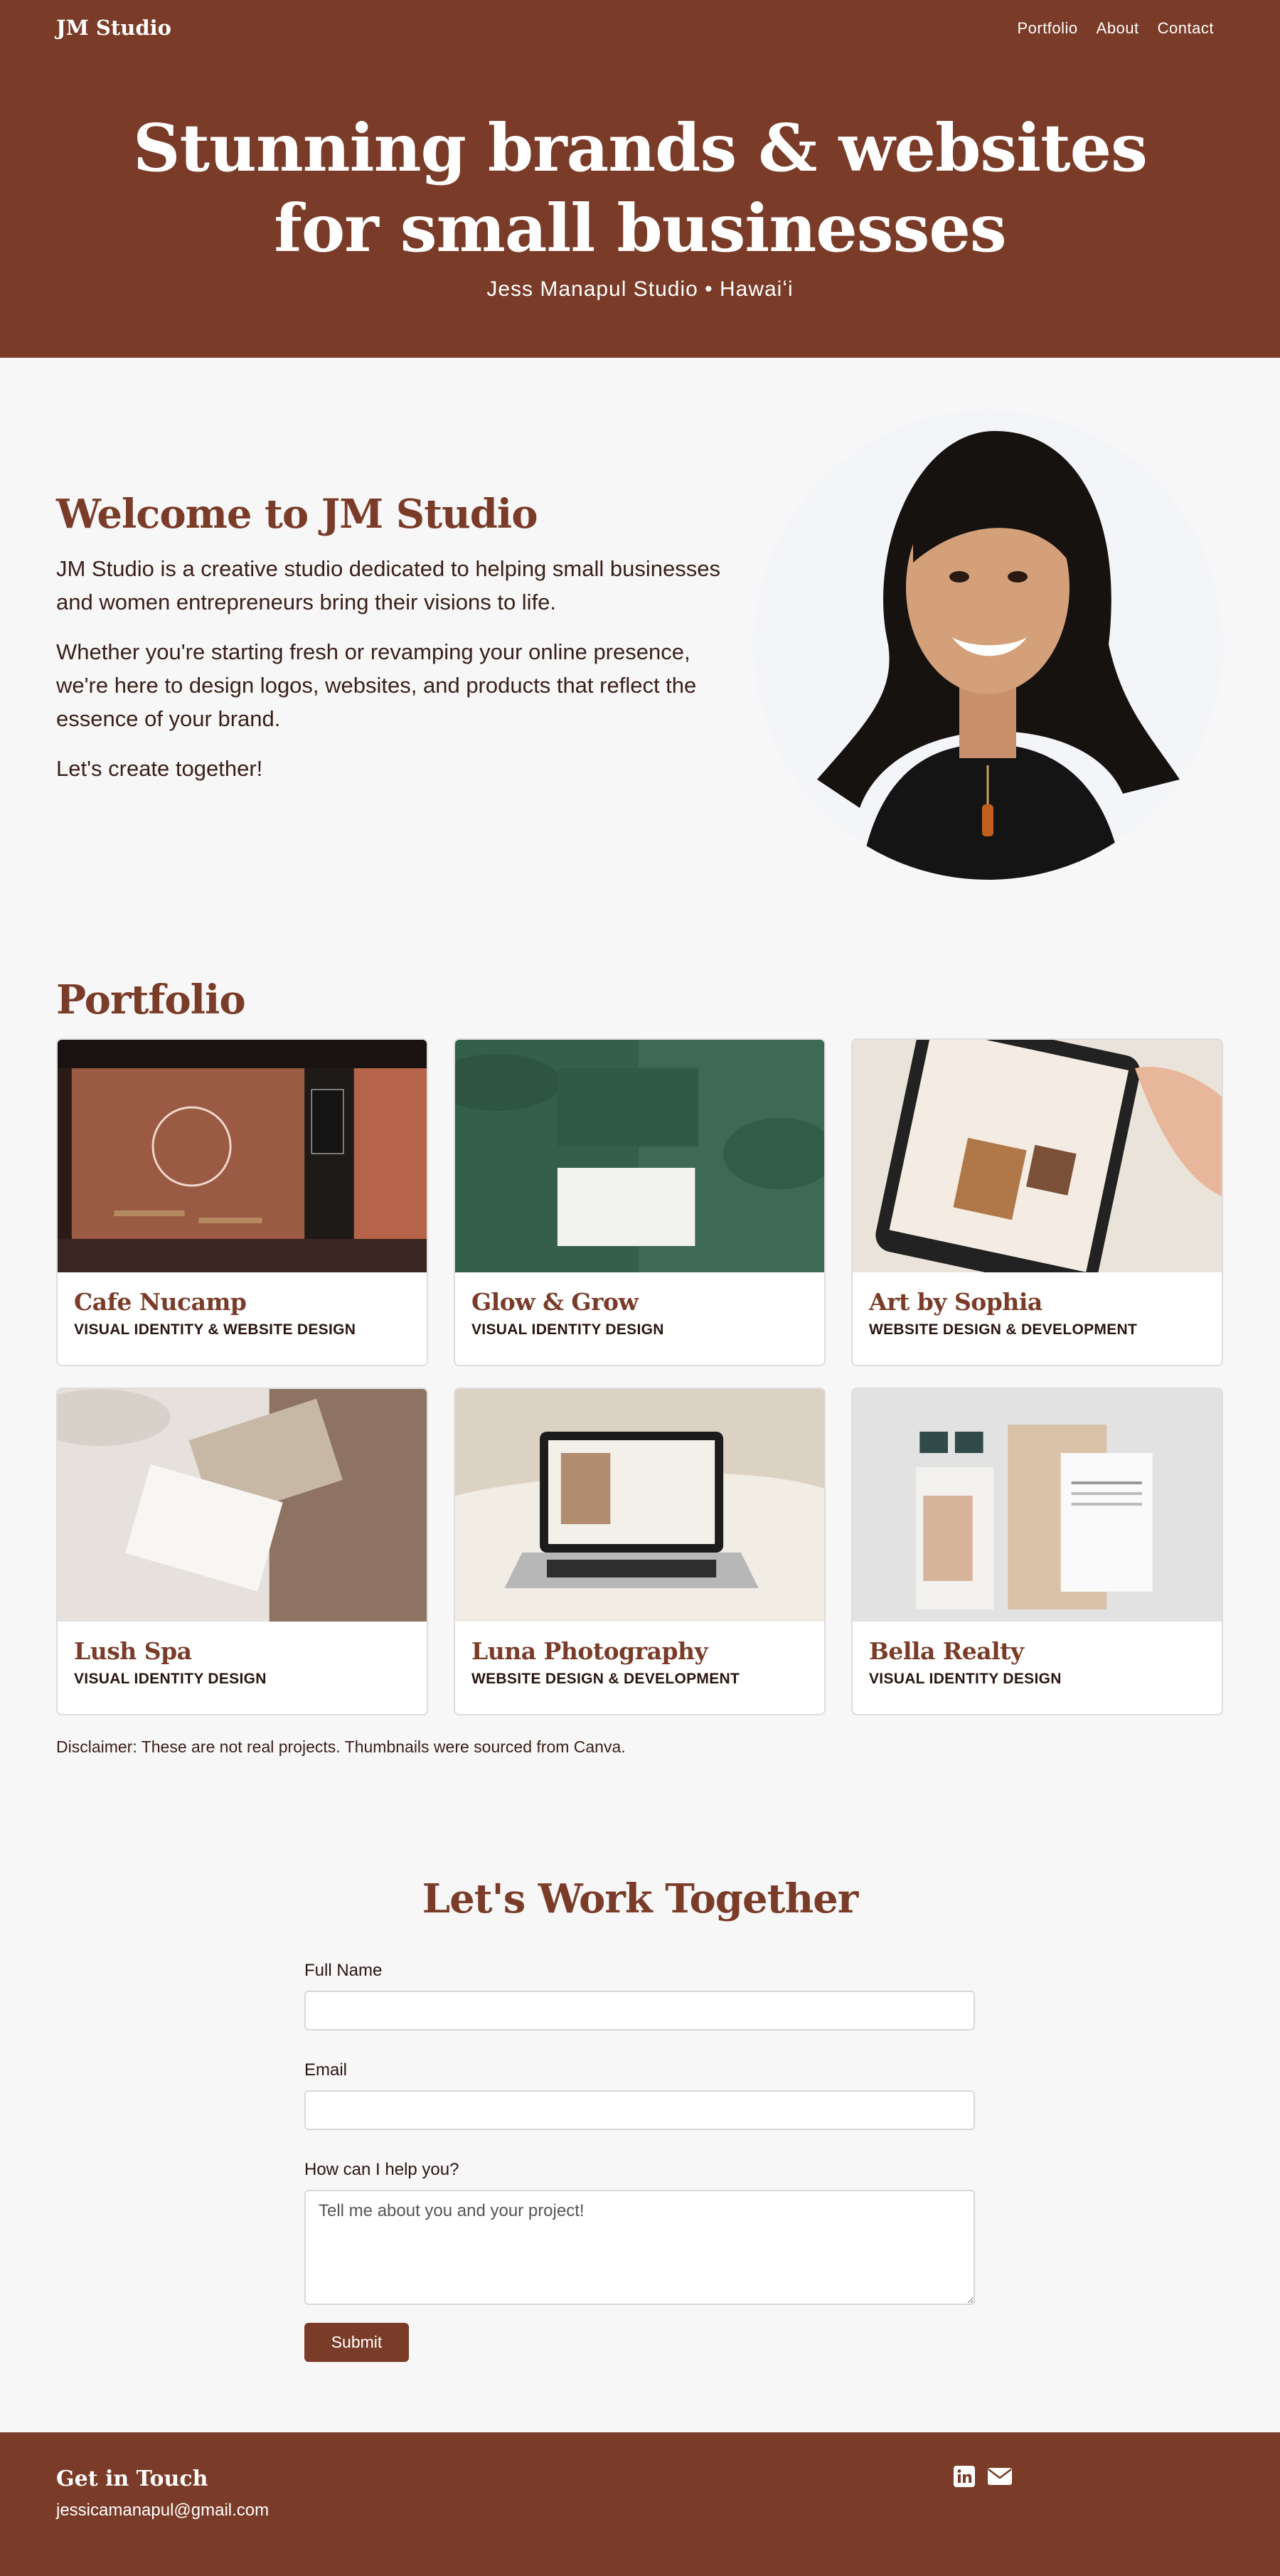 Image resolution: width=1280 pixels, height=2576 pixels. Describe the element at coordinates (162, 2511) in the screenshot. I see `footer-email: jessicamanapul@gmail.com` at that location.